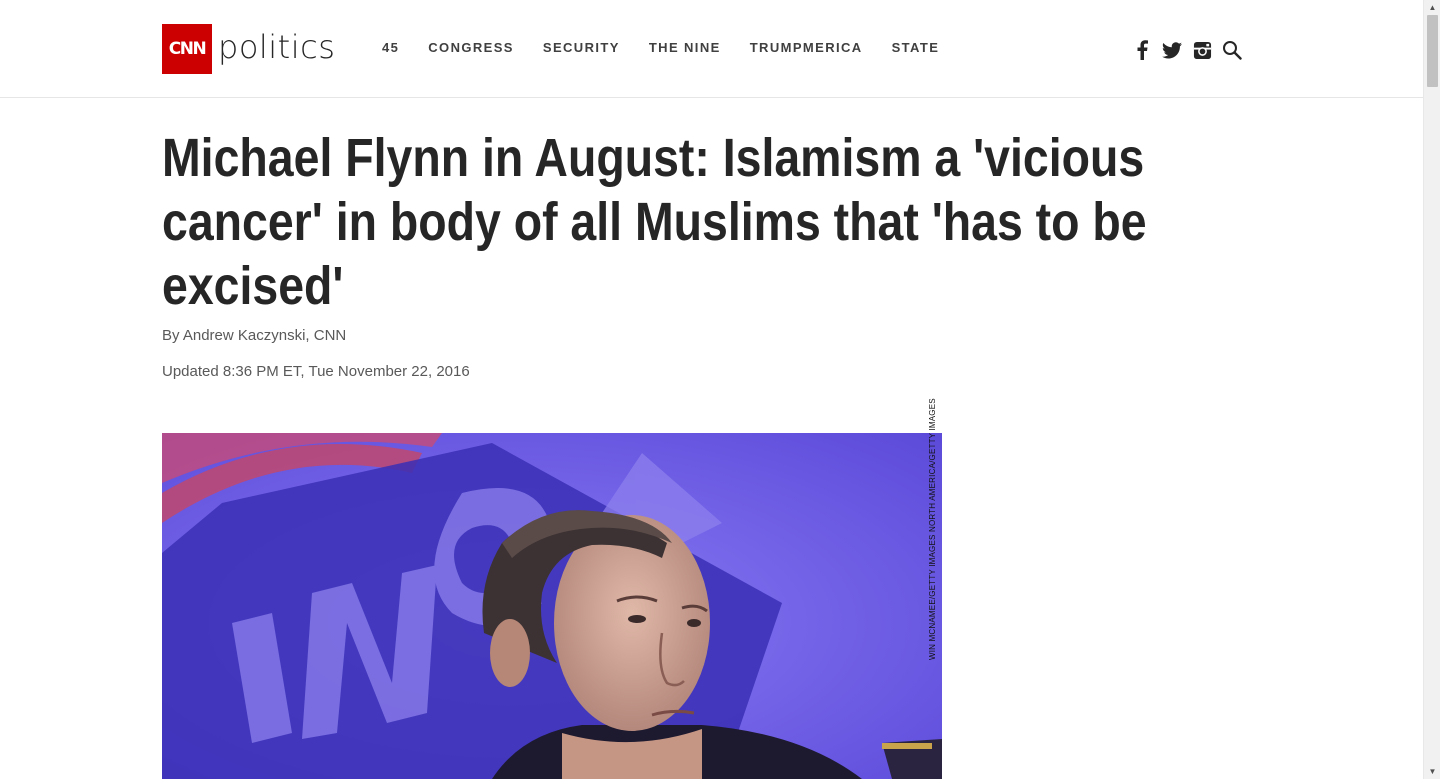 The image size is (1440, 779). Describe the element at coordinates (1142, 50) in the screenshot. I see `facebook-icon` at that location.